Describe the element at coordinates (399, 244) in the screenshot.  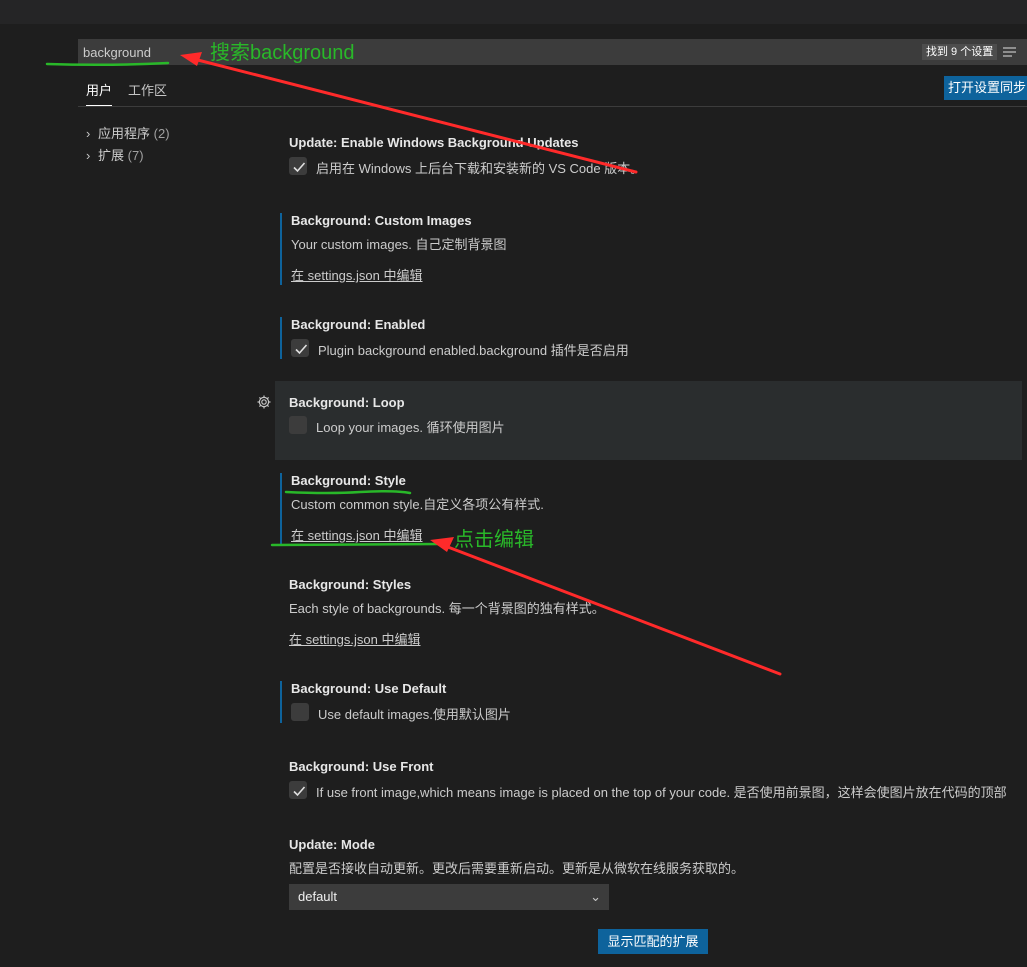
I see `setting-description: Your custom images. 自己定制背景图` at that location.